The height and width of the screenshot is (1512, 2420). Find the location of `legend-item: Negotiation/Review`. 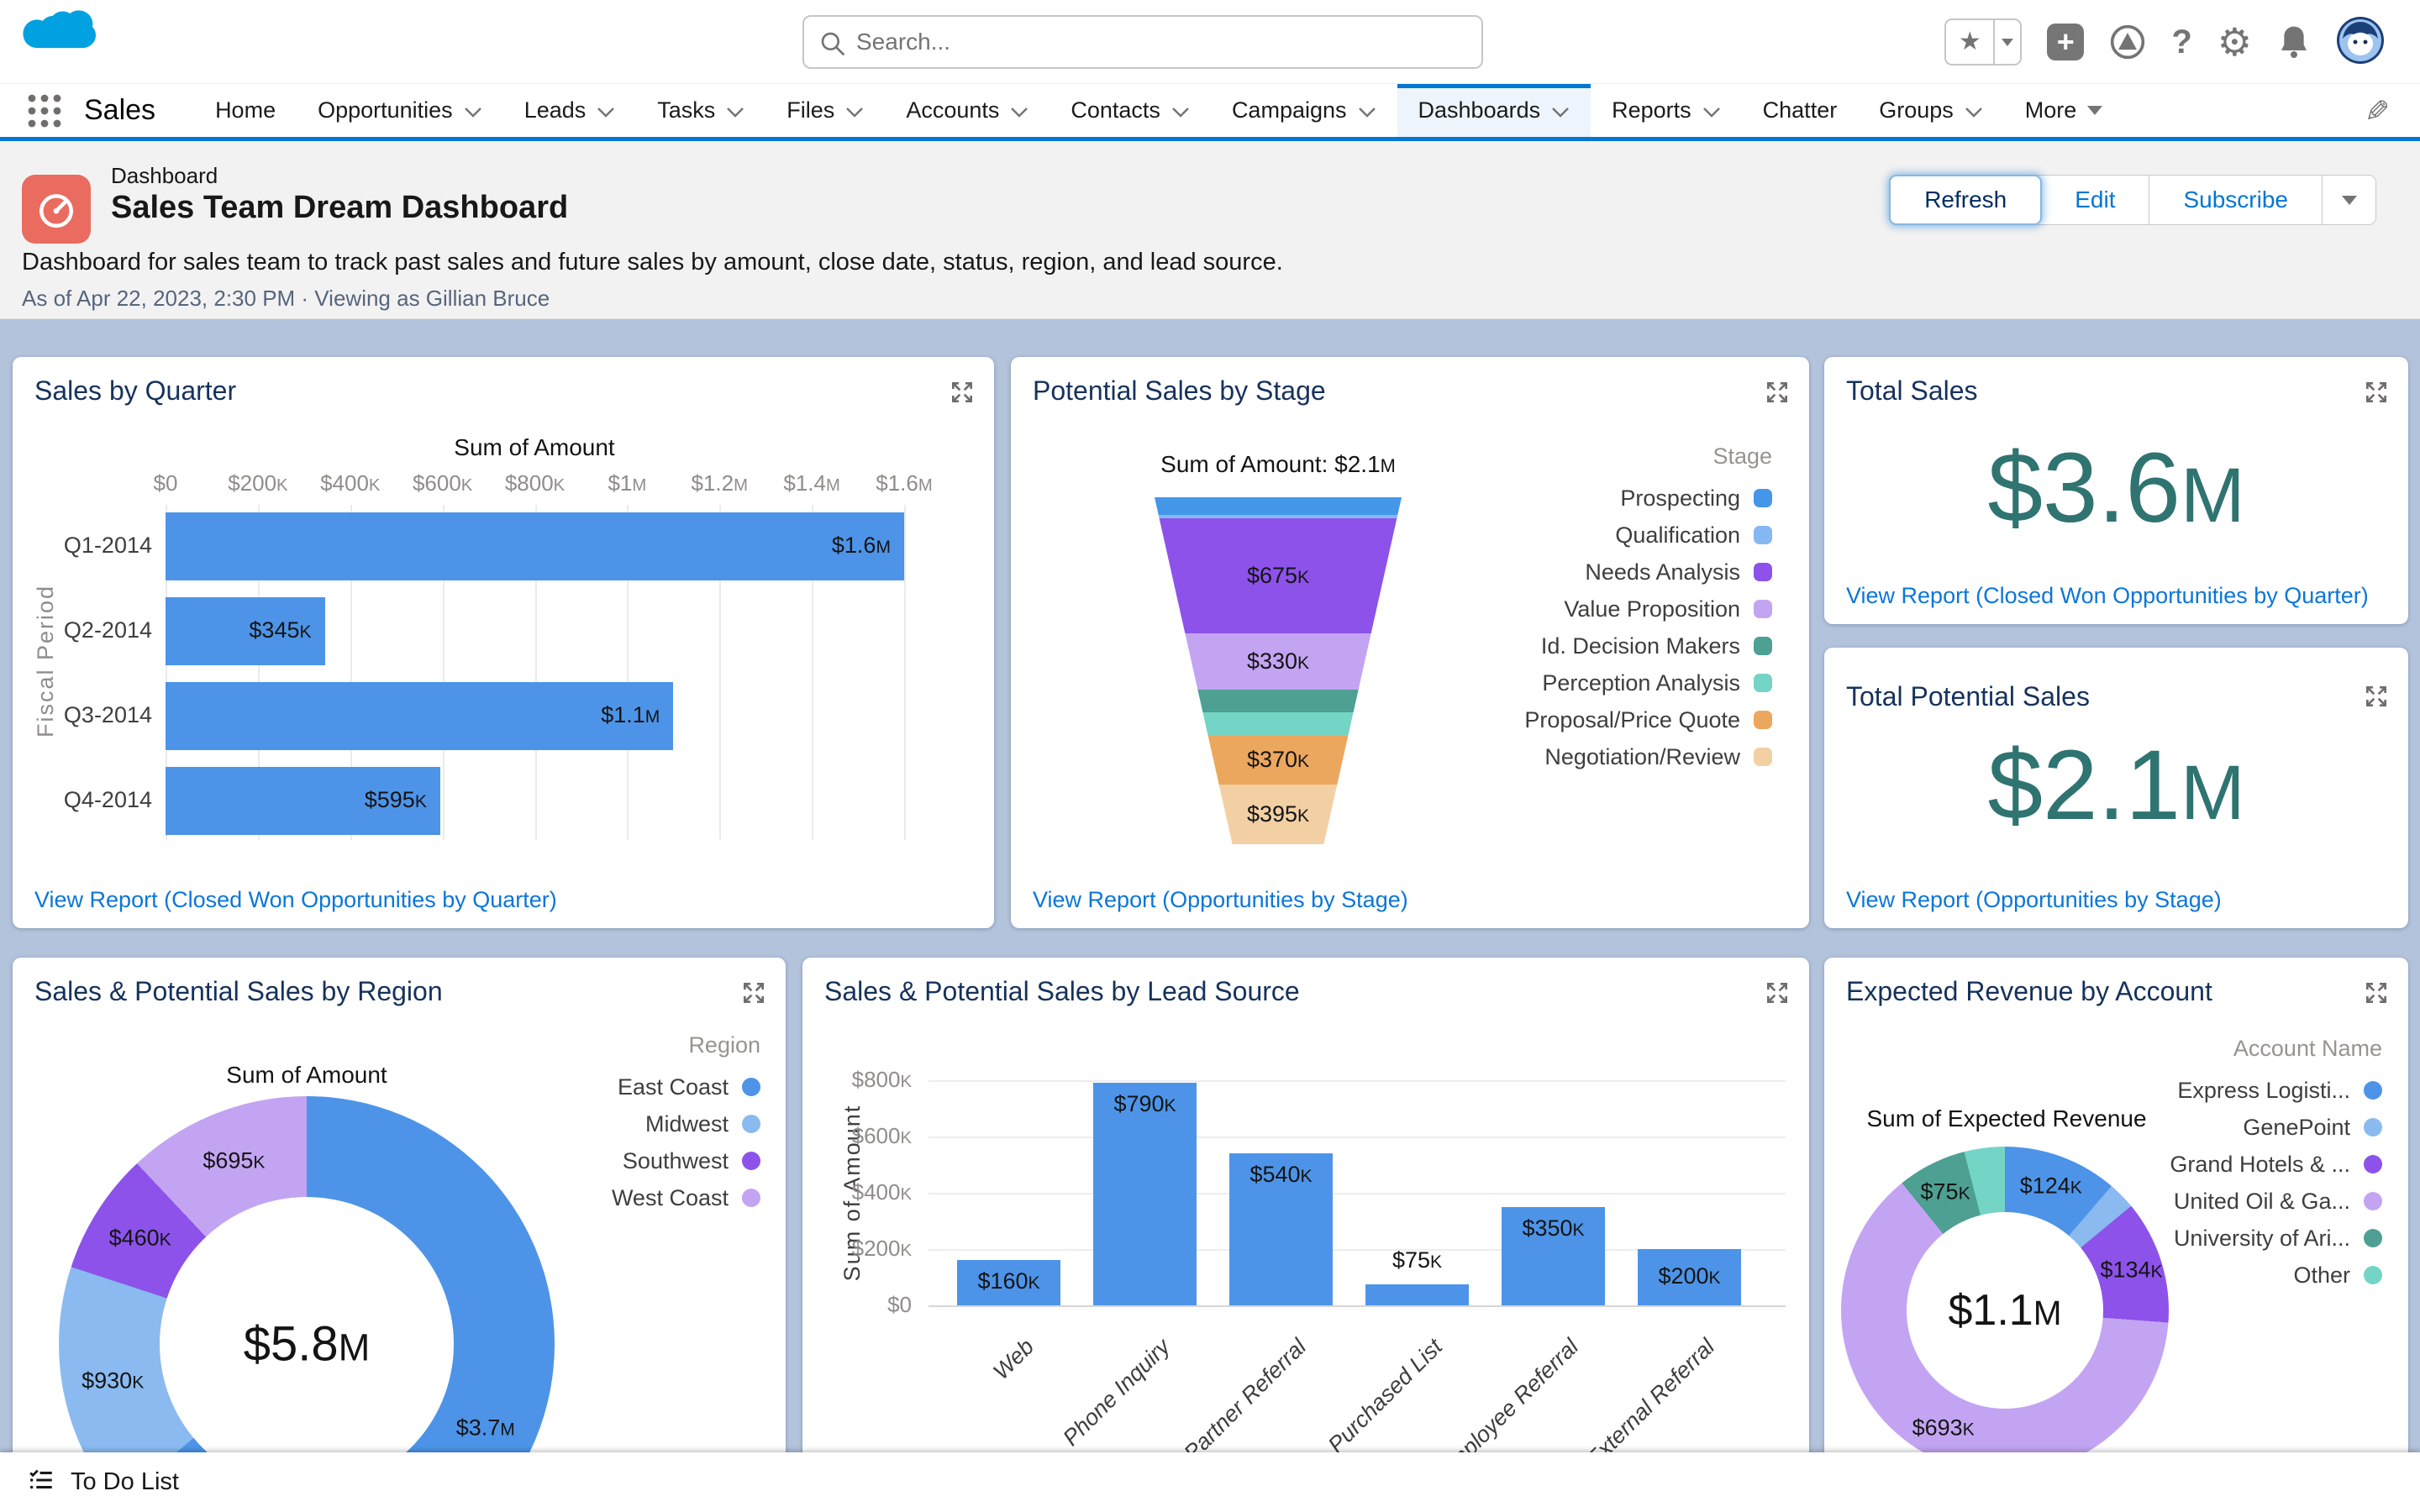

legend-item: Negotiation/Review is located at coordinates (1658, 756).